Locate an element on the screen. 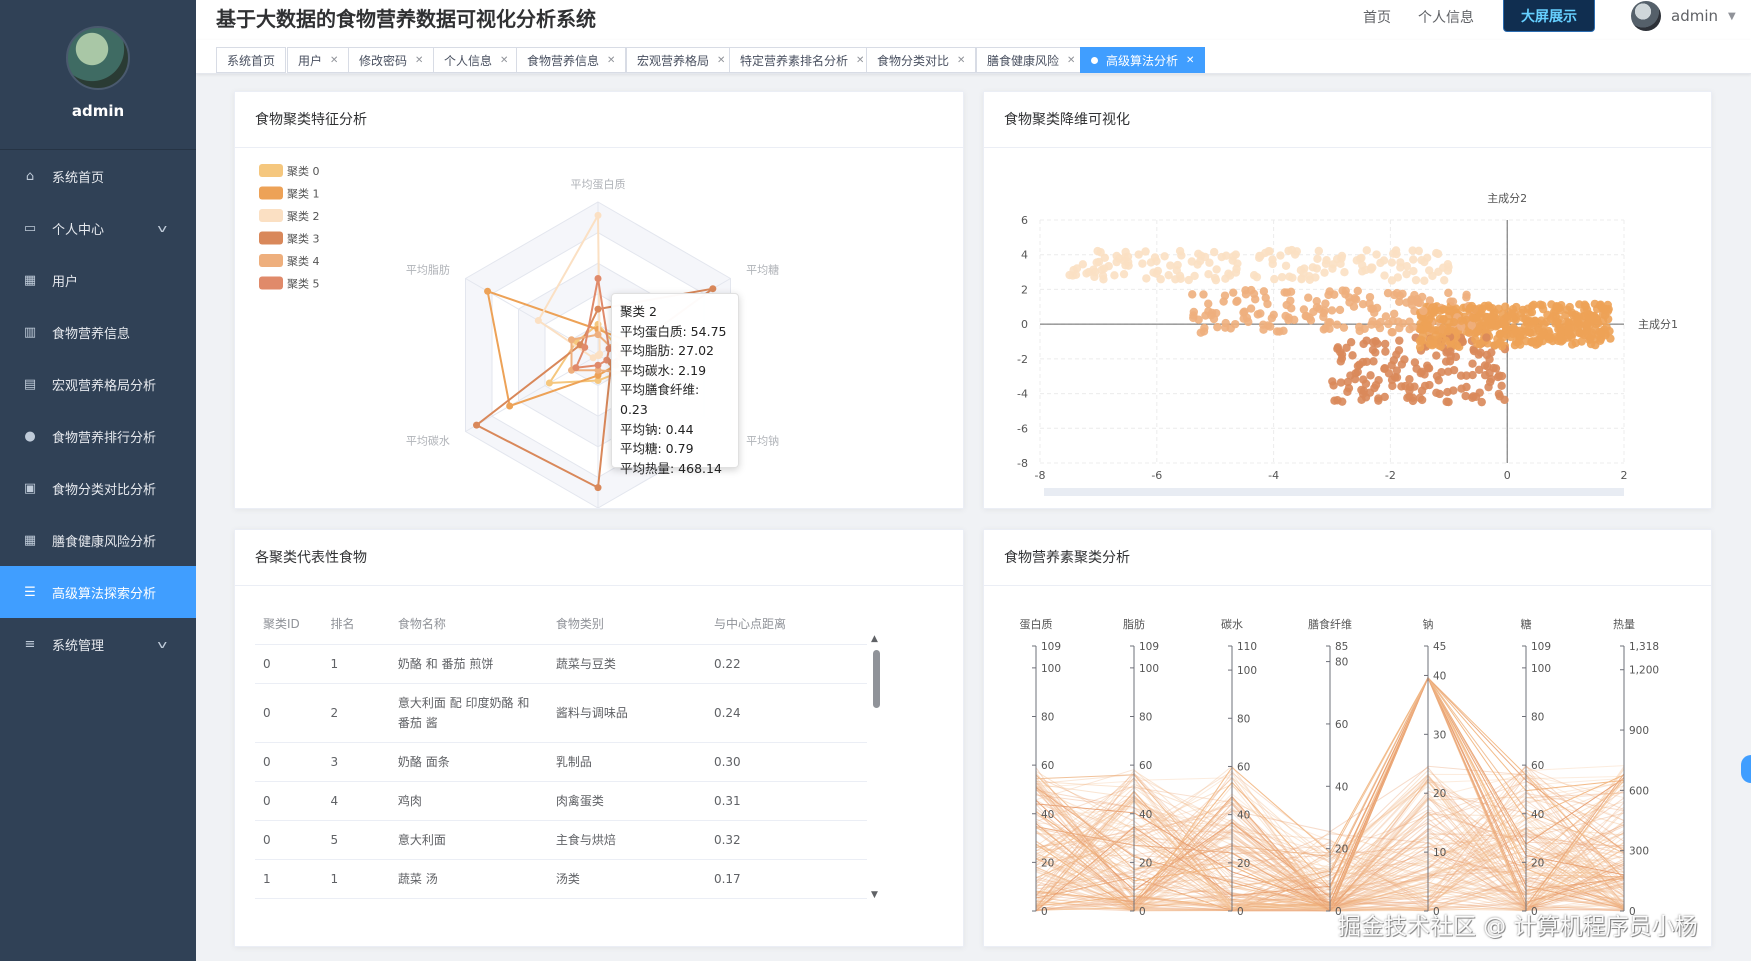 Image resolution: width=1751 pixels, height=961 pixels. sidebar-item: ≡ 系统管理 v is located at coordinates (98, 644).